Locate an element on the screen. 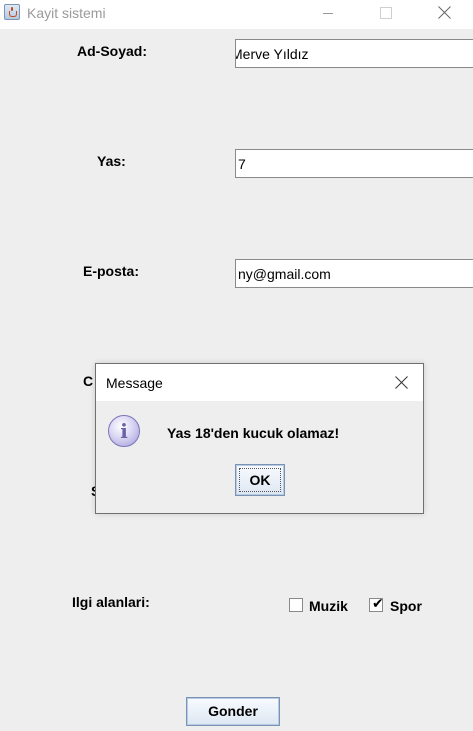 This screenshot has height=731, width=473. maximize-icon is located at coordinates (386, 14).